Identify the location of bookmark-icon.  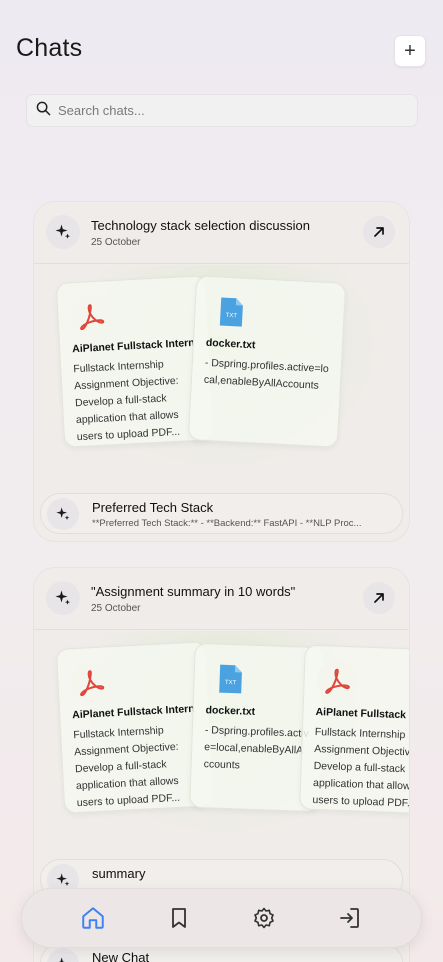
(178, 918).